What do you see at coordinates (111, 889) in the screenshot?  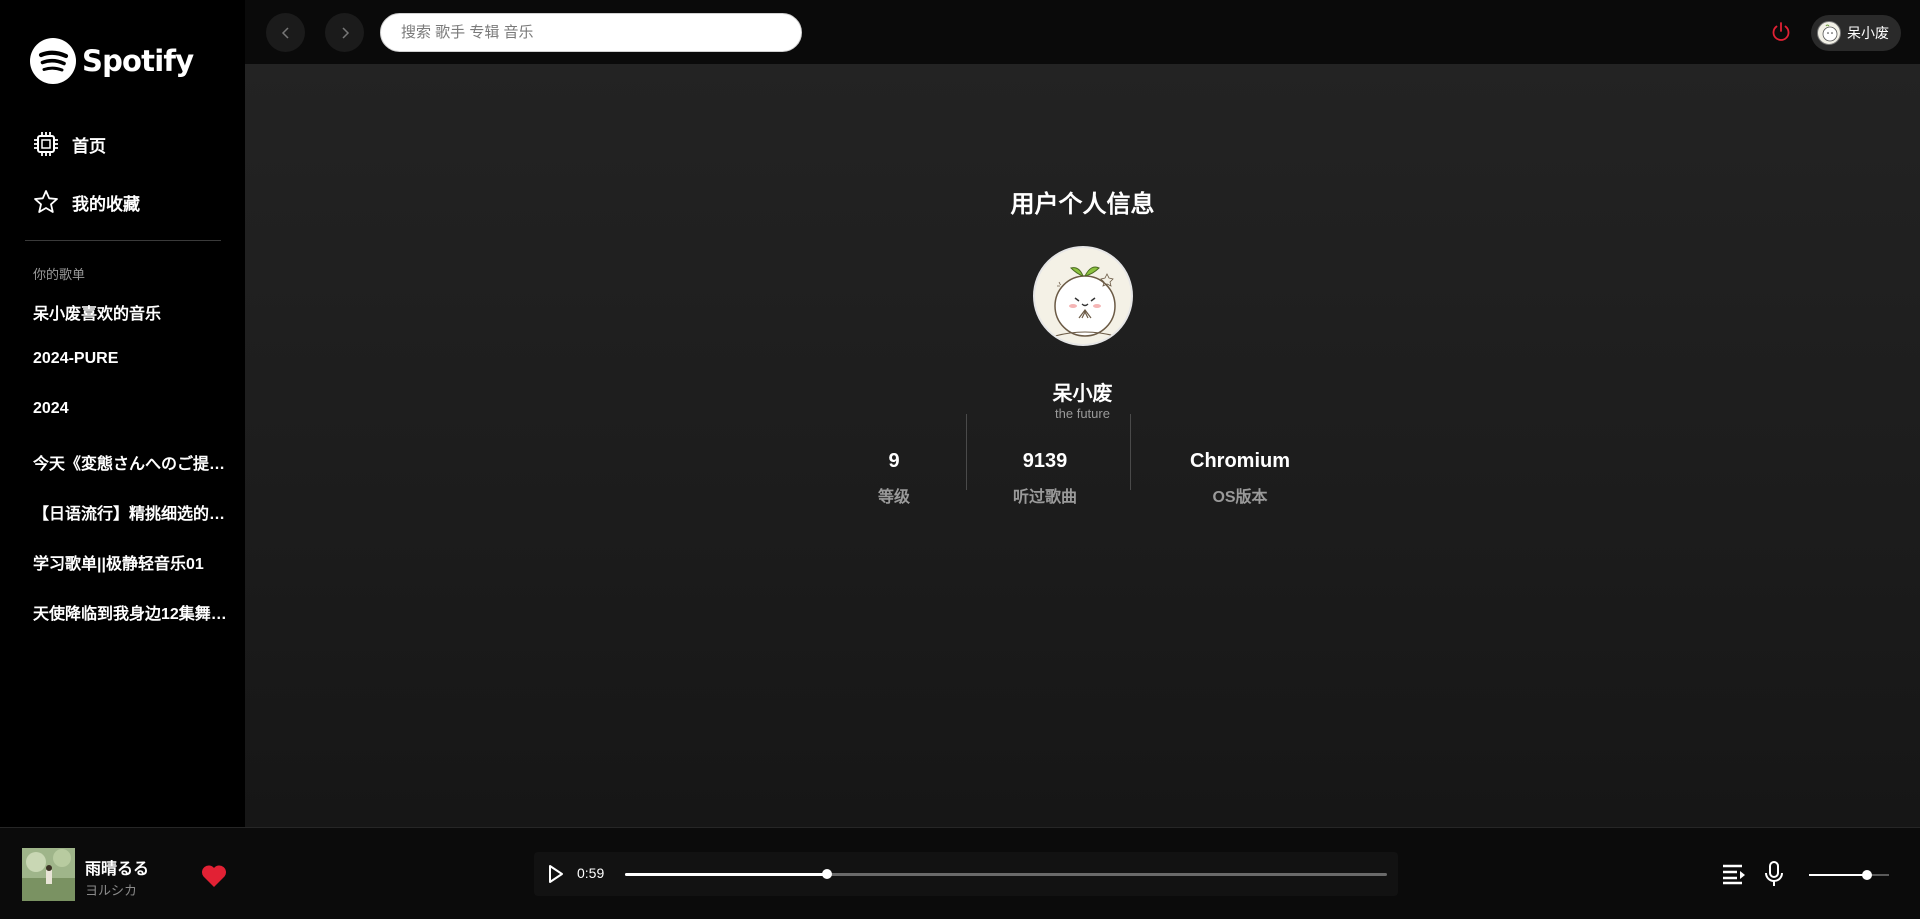 I see `track-artist: ヨルシカ` at bounding box center [111, 889].